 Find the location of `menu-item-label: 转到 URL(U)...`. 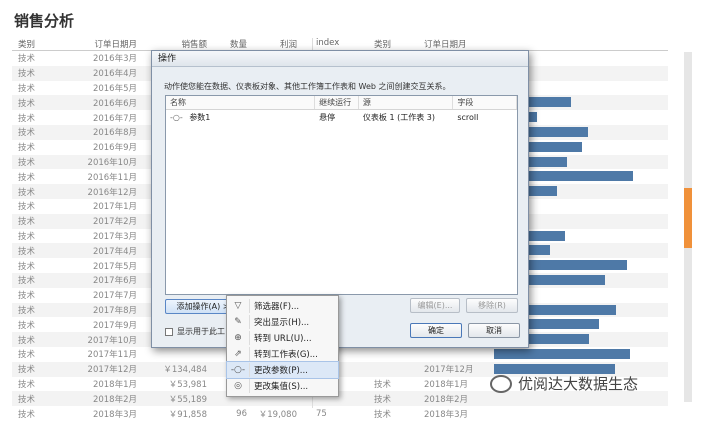

menu-item-label: 转到 URL(U)... is located at coordinates (283, 339).